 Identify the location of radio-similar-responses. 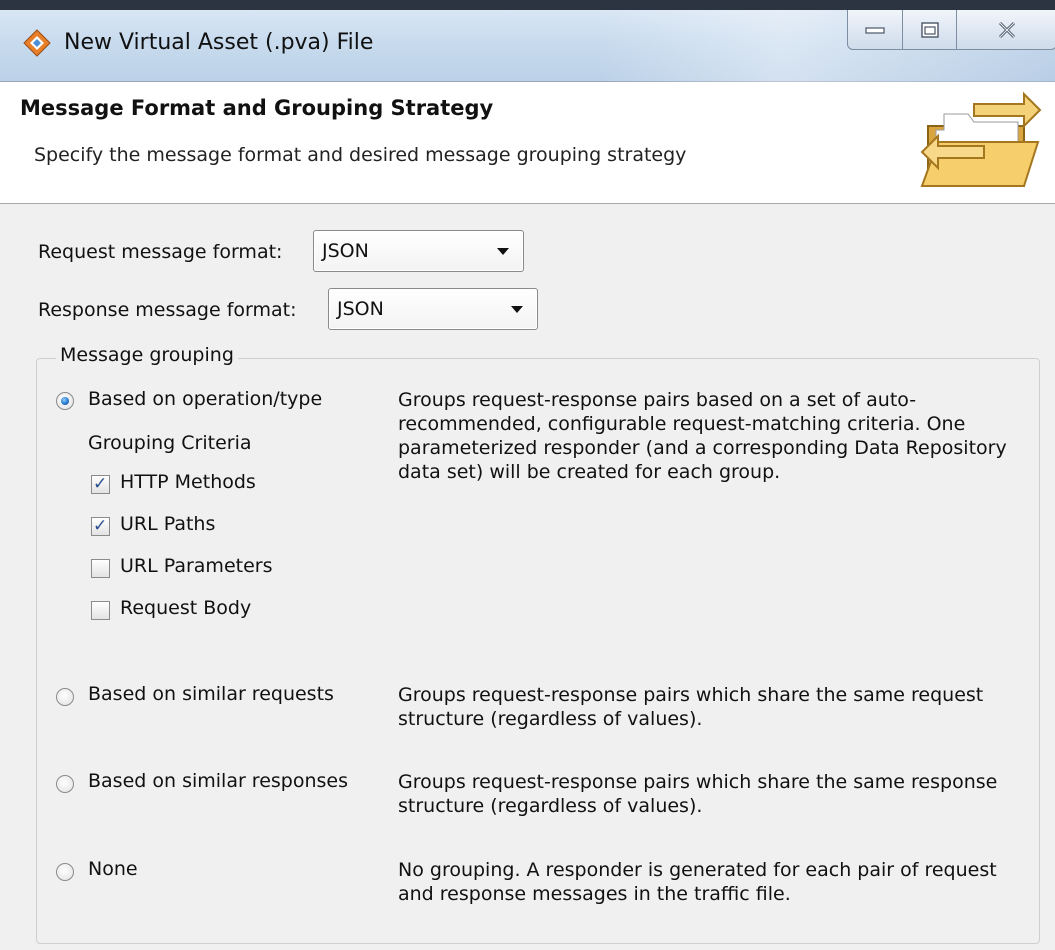
(65, 784).